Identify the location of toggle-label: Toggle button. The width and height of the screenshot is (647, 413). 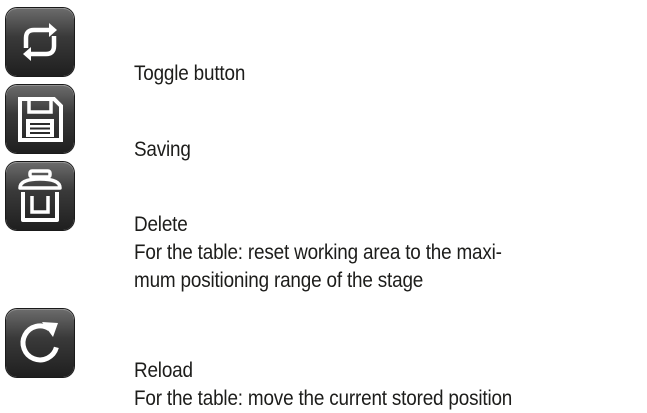
(190, 73).